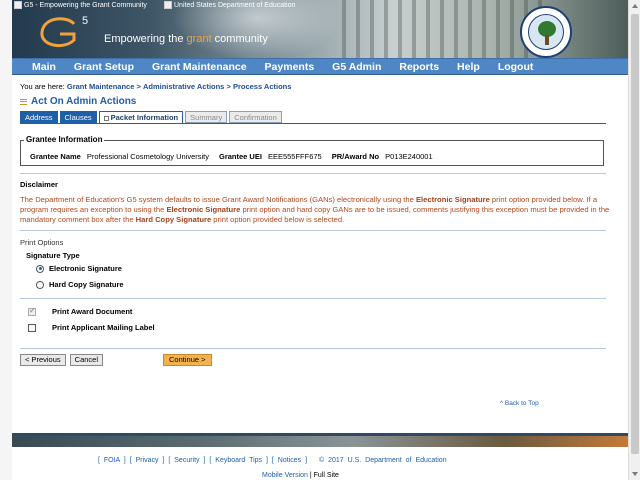  I want to click on footer-foia-link: [ FOIA ], so click(112, 460).